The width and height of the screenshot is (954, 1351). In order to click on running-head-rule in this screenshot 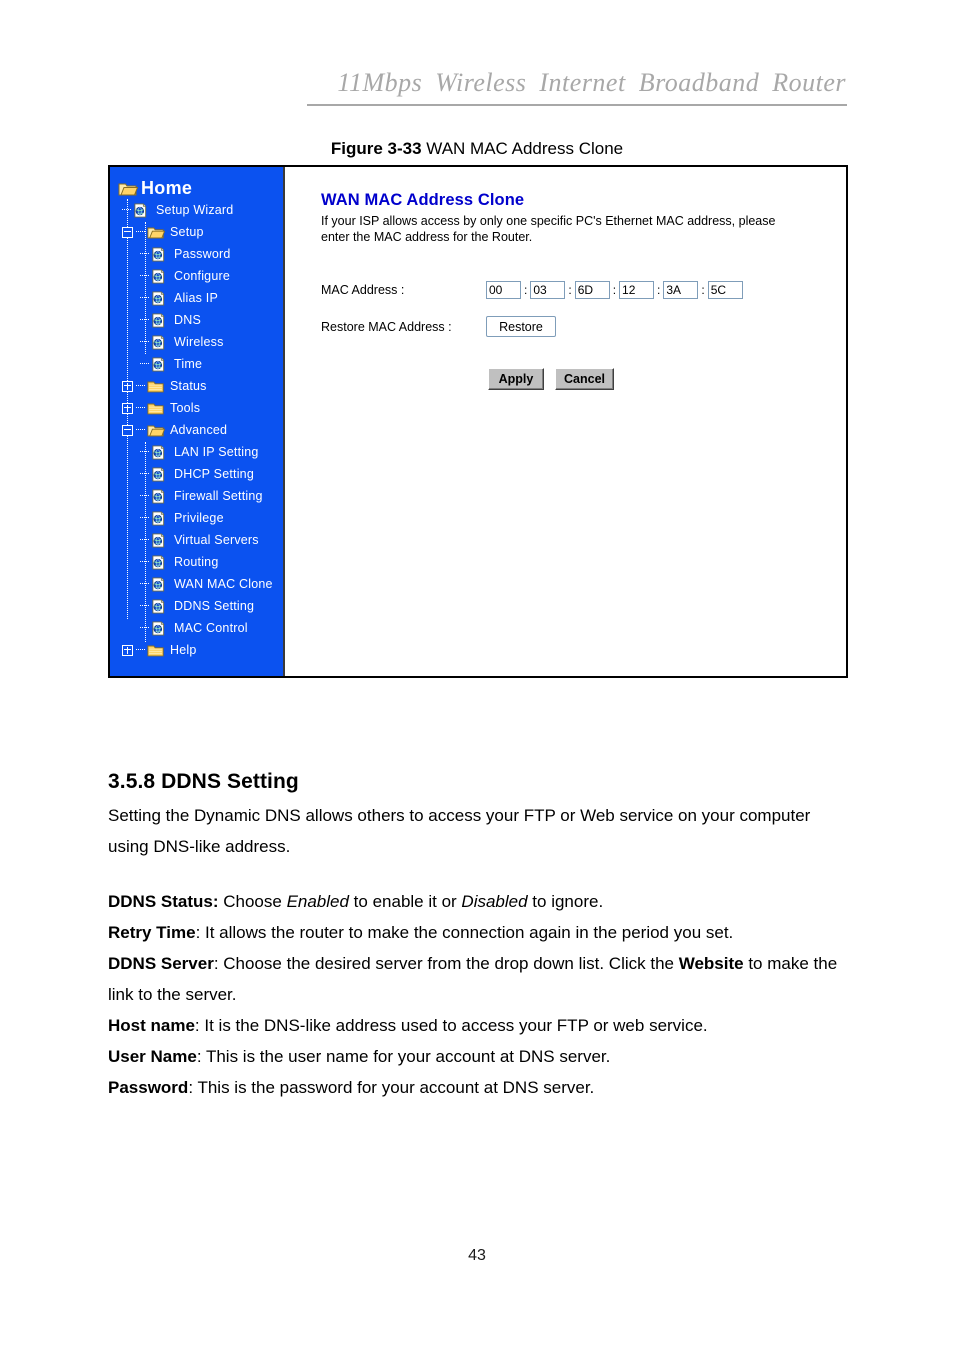, I will do `click(577, 105)`.